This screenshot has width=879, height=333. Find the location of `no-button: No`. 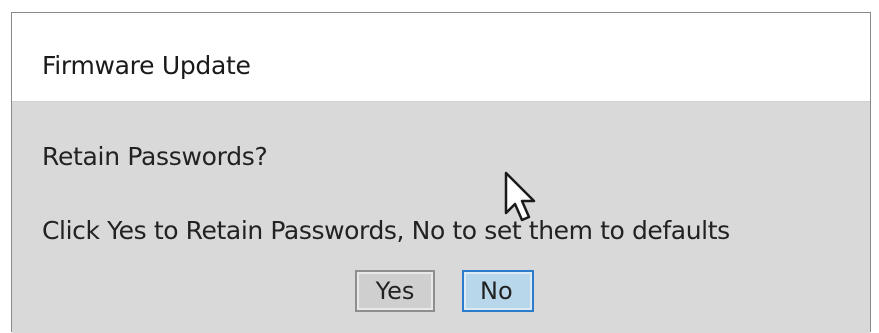

no-button: No is located at coordinates (498, 291).